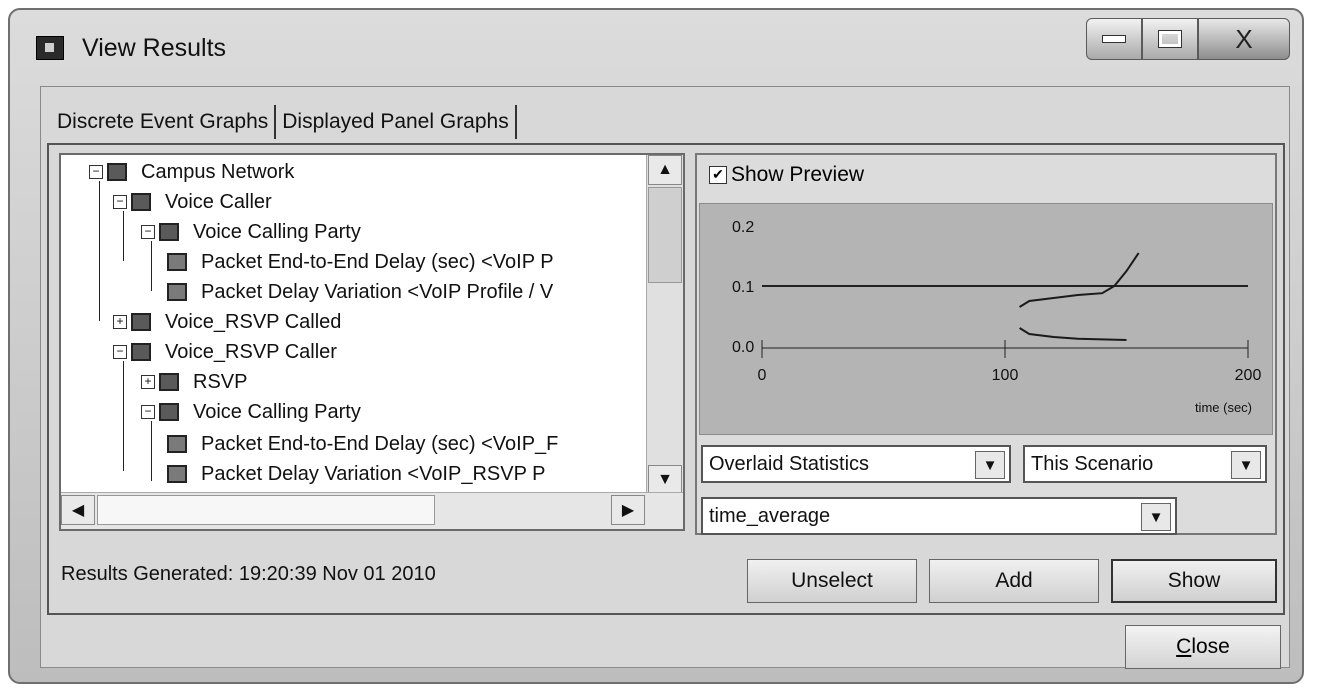  What do you see at coordinates (762, 375) in the screenshot?
I see `x-tick-label: 0` at bounding box center [762, 375].